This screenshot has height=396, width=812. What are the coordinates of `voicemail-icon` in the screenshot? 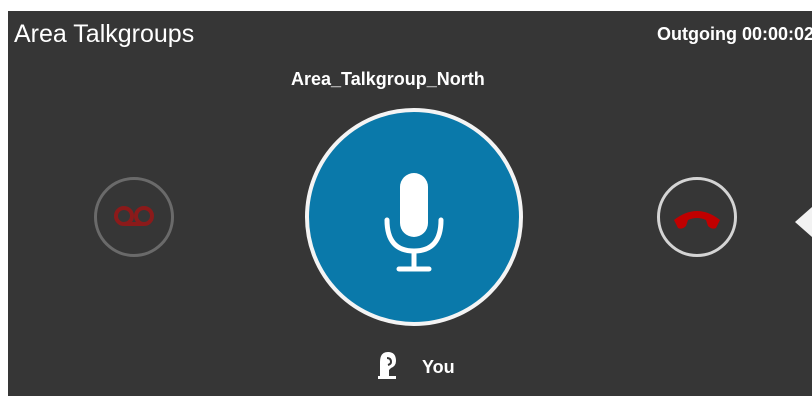 It's located at (134, 216).